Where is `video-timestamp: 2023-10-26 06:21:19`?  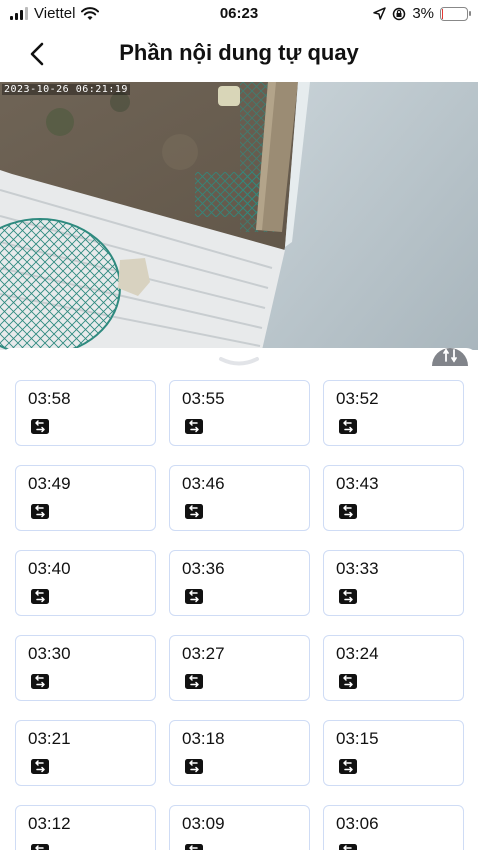 video-timestamp: 2023-10-26 06:21:19 is located at coordinates (66, 89).